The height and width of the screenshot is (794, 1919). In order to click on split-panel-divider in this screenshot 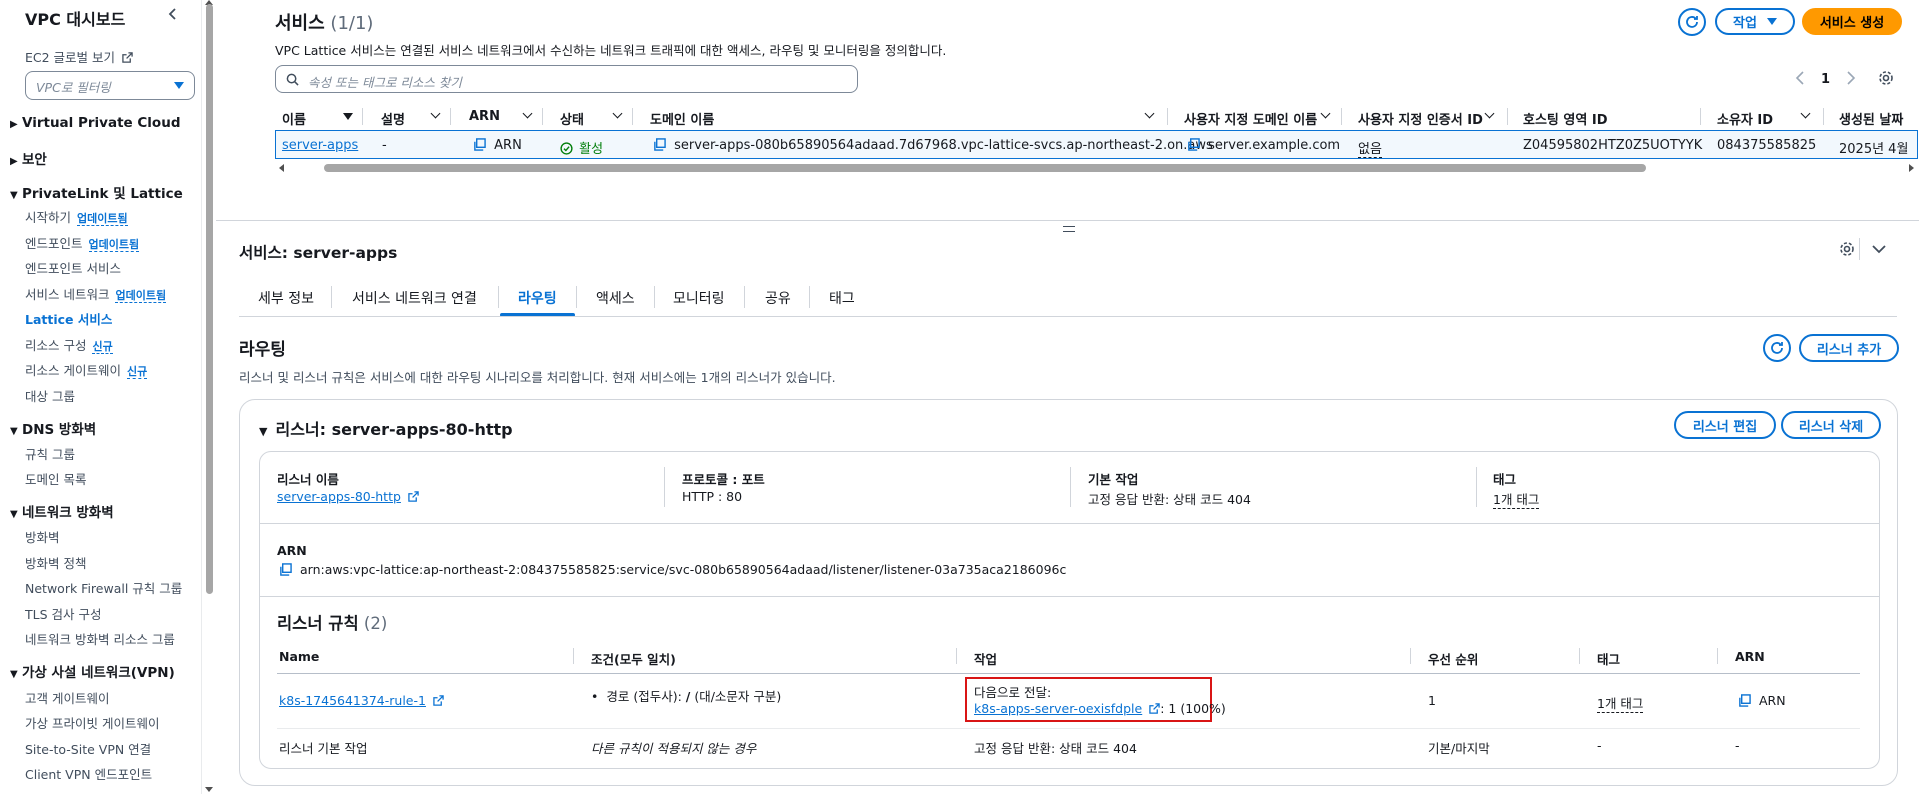, I will do `click(1067, 220)`.